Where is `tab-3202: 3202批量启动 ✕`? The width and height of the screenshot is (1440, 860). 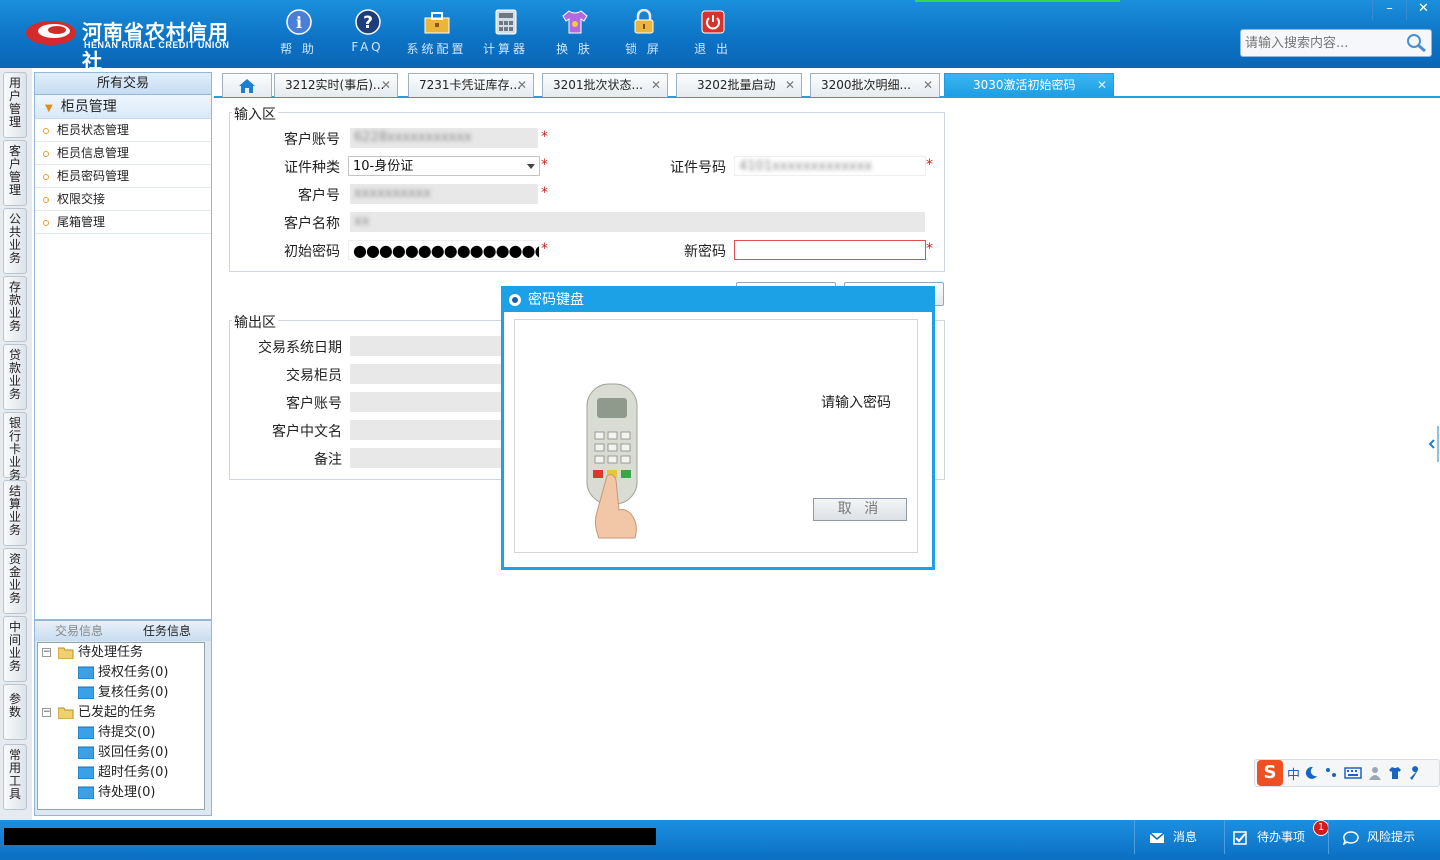
tab-3202: 3202批量启动 ✕ is located at coordinates (739, 85).